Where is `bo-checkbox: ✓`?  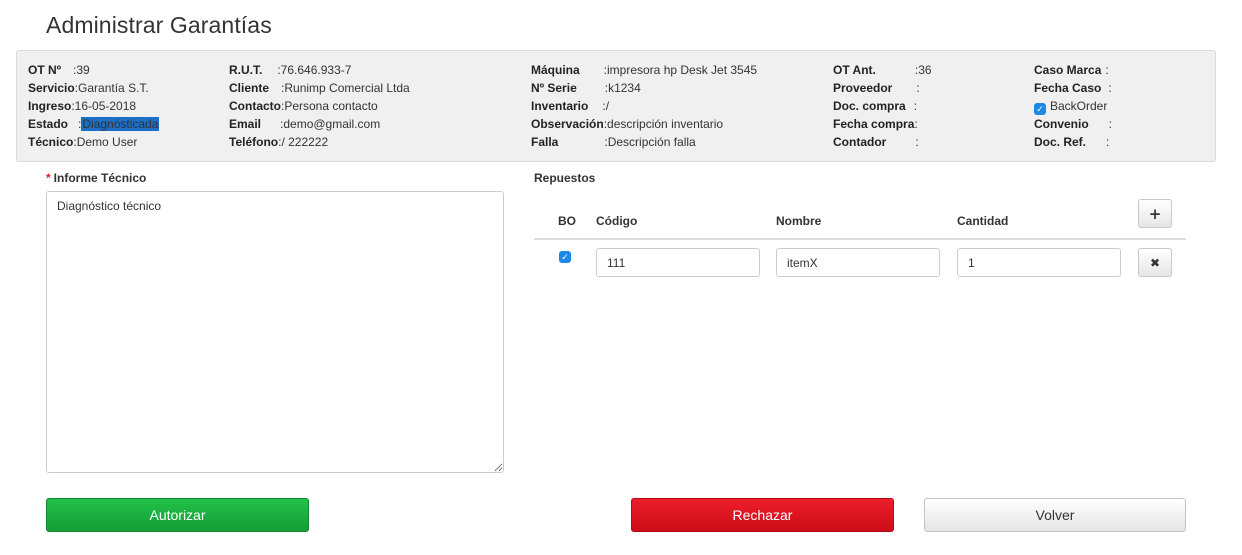
bo-checkbox: ✓ is located at coordinates (565, 257).